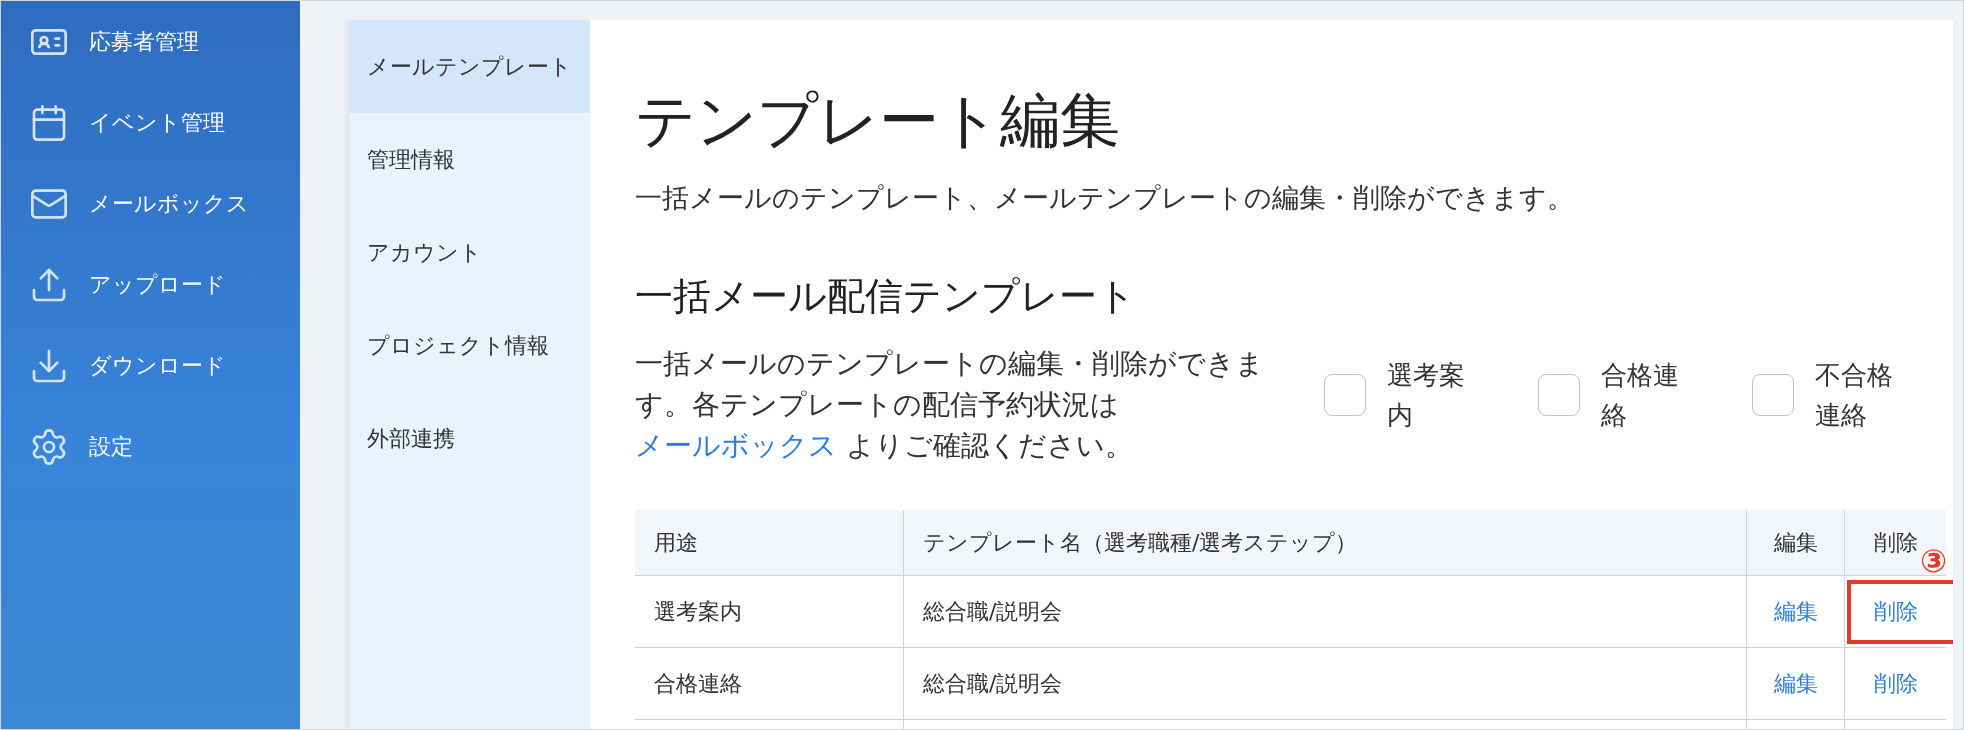 The width and height of the screenshot is (1964, 730). I want to click on nav-item: プロジェクト情報, so click(469, 345).